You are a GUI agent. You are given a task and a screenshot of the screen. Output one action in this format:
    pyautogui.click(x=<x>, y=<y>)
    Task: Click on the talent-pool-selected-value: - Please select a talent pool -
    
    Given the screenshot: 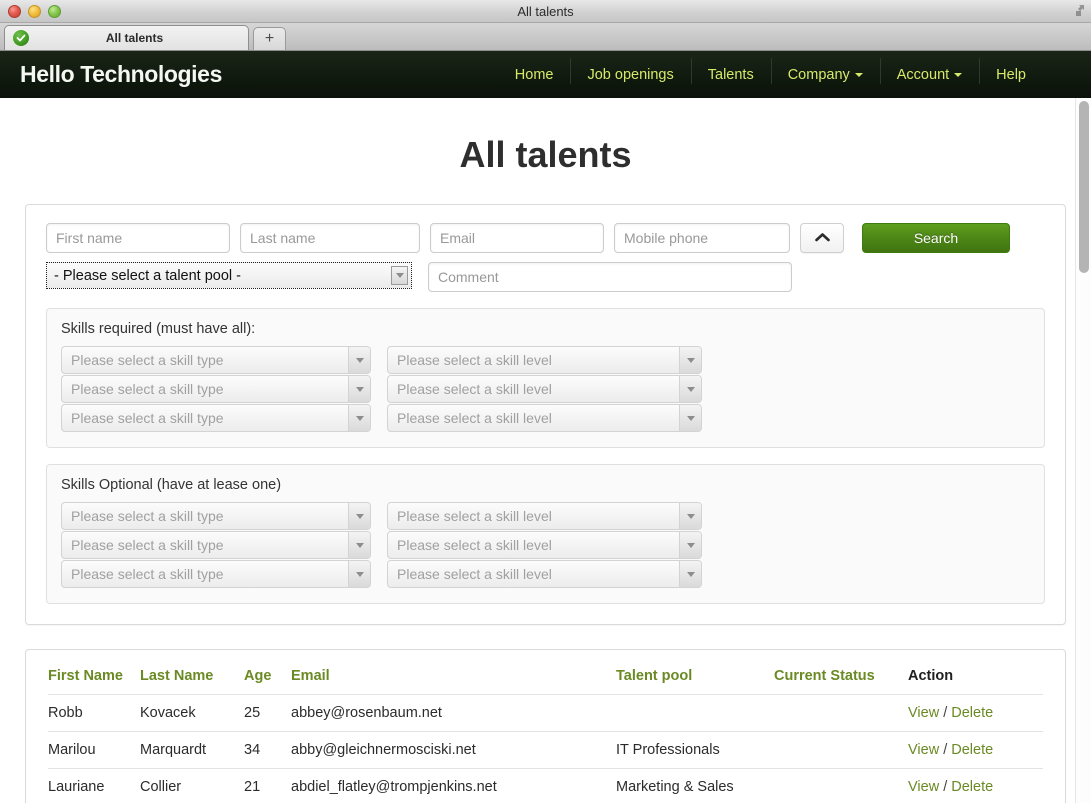 What is the action you would take?
    pyautogui.click(x=147, y=275)
    